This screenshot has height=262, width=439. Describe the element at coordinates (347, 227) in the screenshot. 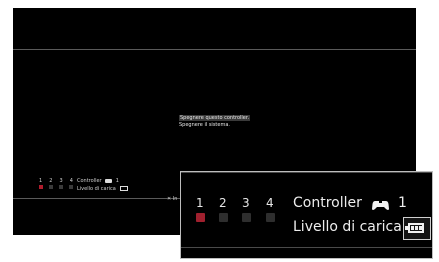

I see `zoom-charge-label: Livello di carica` at that location.